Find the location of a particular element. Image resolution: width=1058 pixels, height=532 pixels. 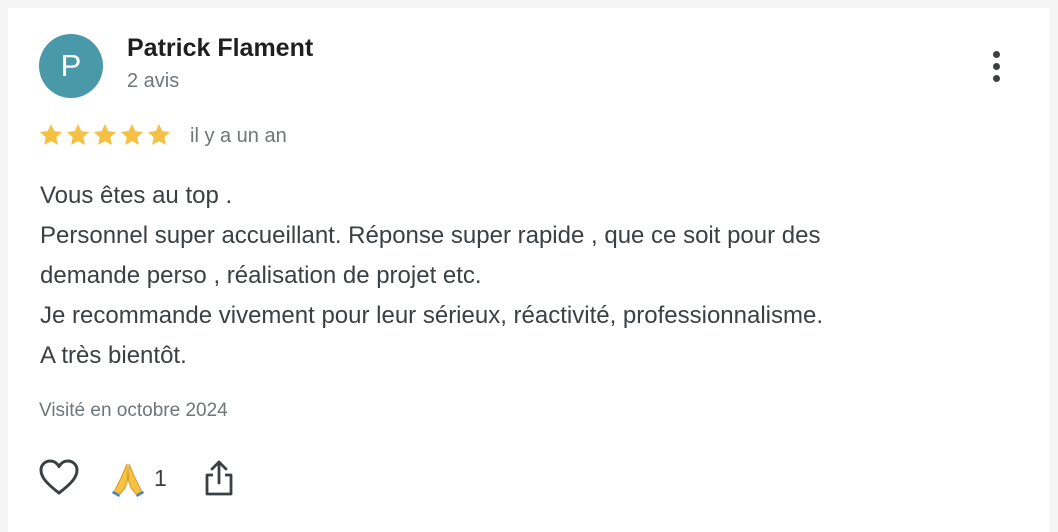

star-rating is located at coordinates (105, 135).